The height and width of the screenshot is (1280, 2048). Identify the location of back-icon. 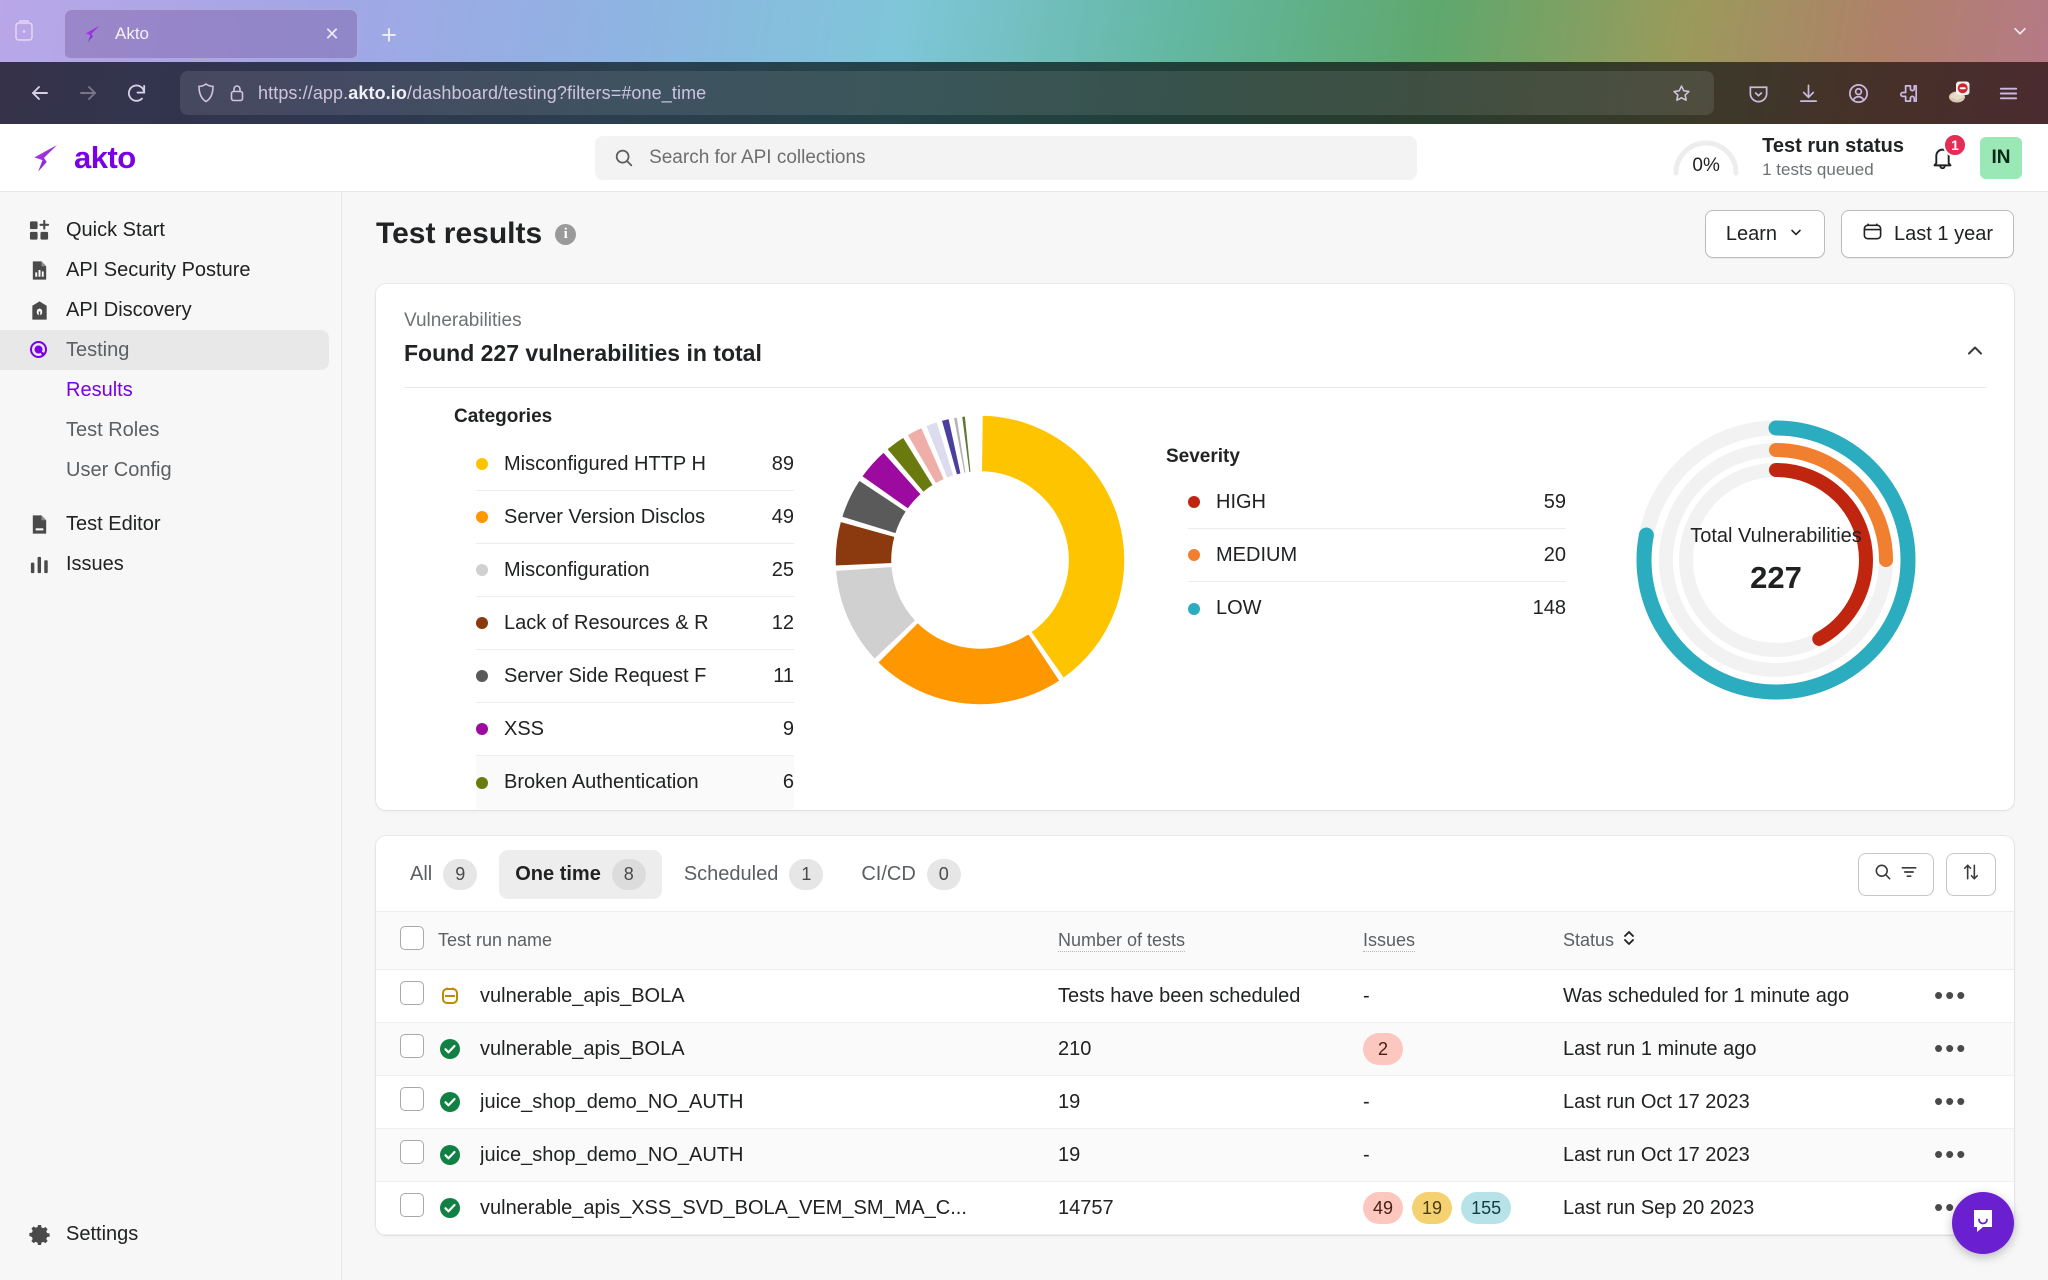
(40, 93).